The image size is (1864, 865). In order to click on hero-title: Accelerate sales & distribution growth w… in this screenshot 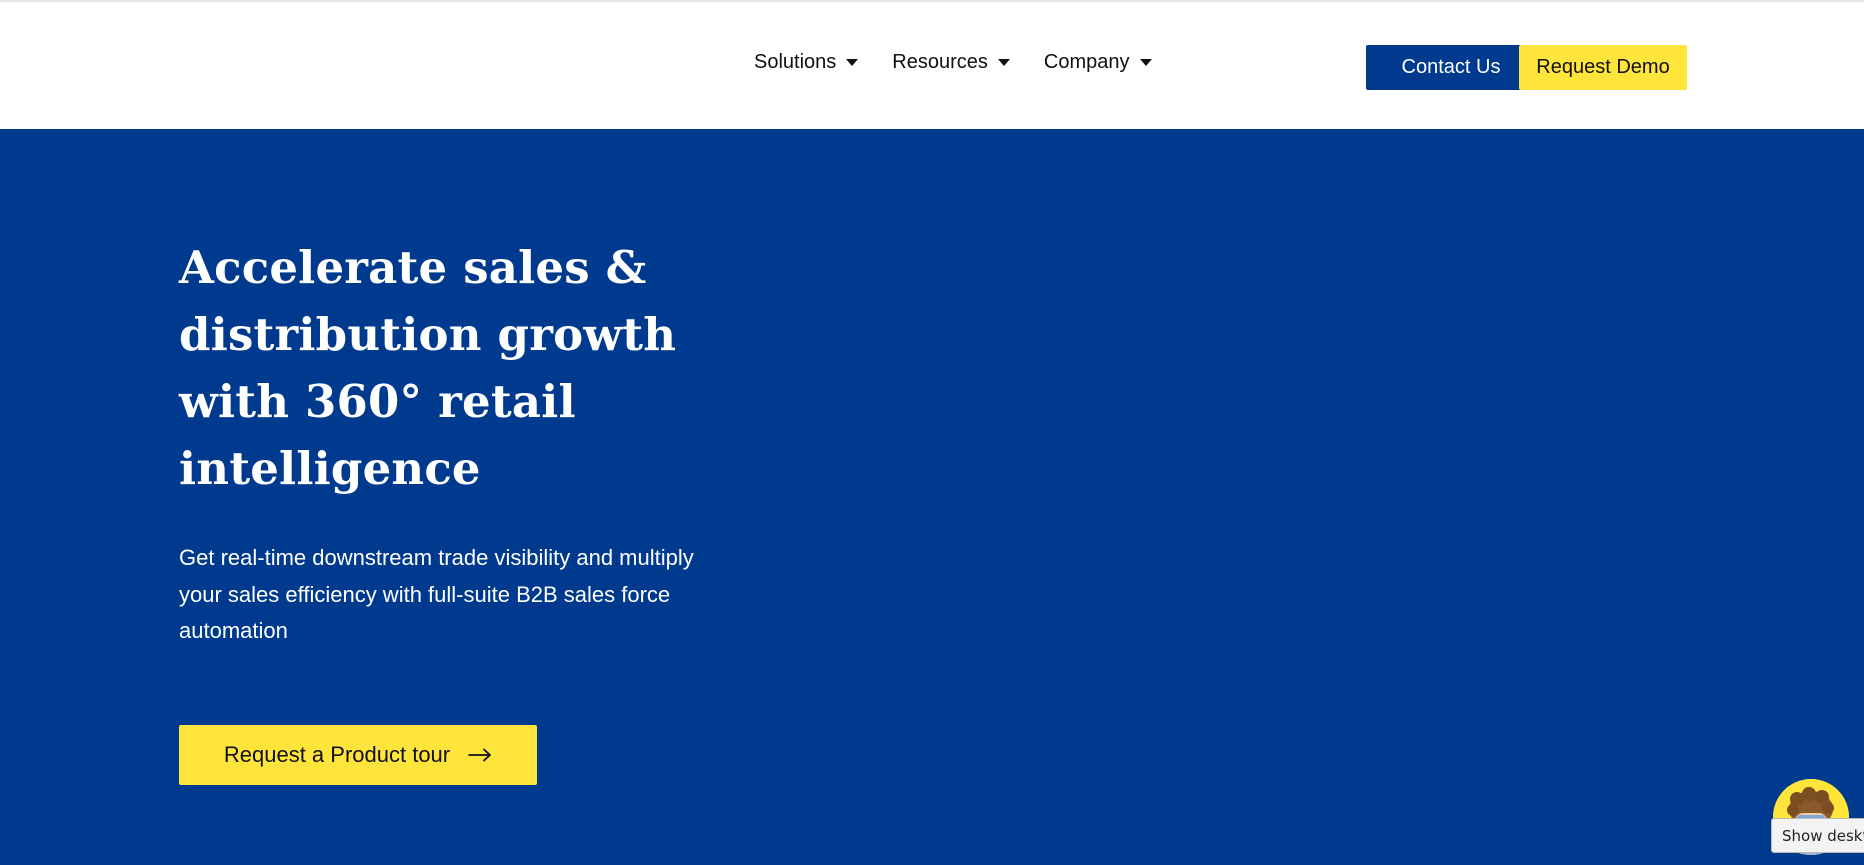, I will do `click(449, 368)`.